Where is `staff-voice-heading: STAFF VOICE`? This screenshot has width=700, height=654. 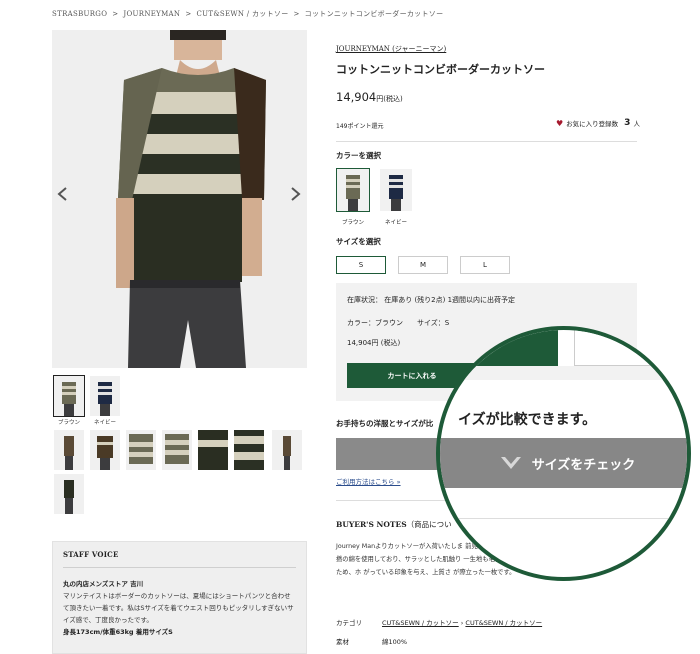 staff-voice-heading: STAFF VOICE is located at coordinates (179, 559).